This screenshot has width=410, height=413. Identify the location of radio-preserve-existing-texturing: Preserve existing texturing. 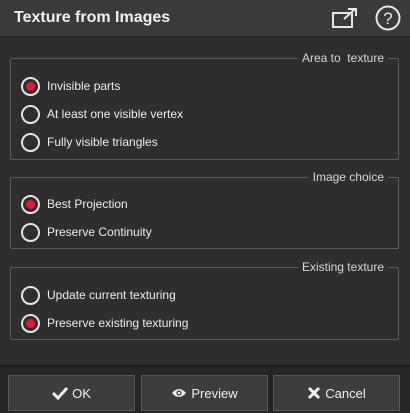
(104, 323).